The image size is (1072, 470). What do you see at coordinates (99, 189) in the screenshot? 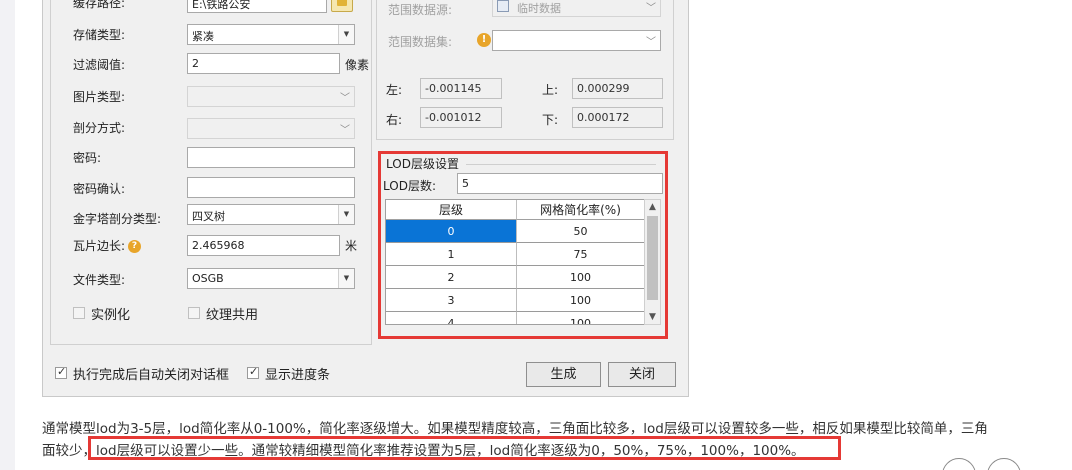
I see `confirm-password-label: 密码确认:` at bounding box center [99, 189].